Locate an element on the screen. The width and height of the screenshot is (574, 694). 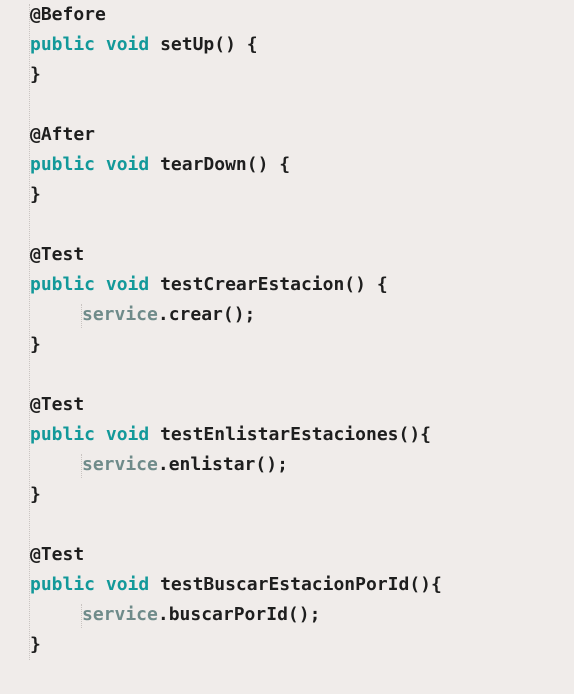
code-line: public void testEnlistarEstaciones(){ is located at coordinates (236, 435).